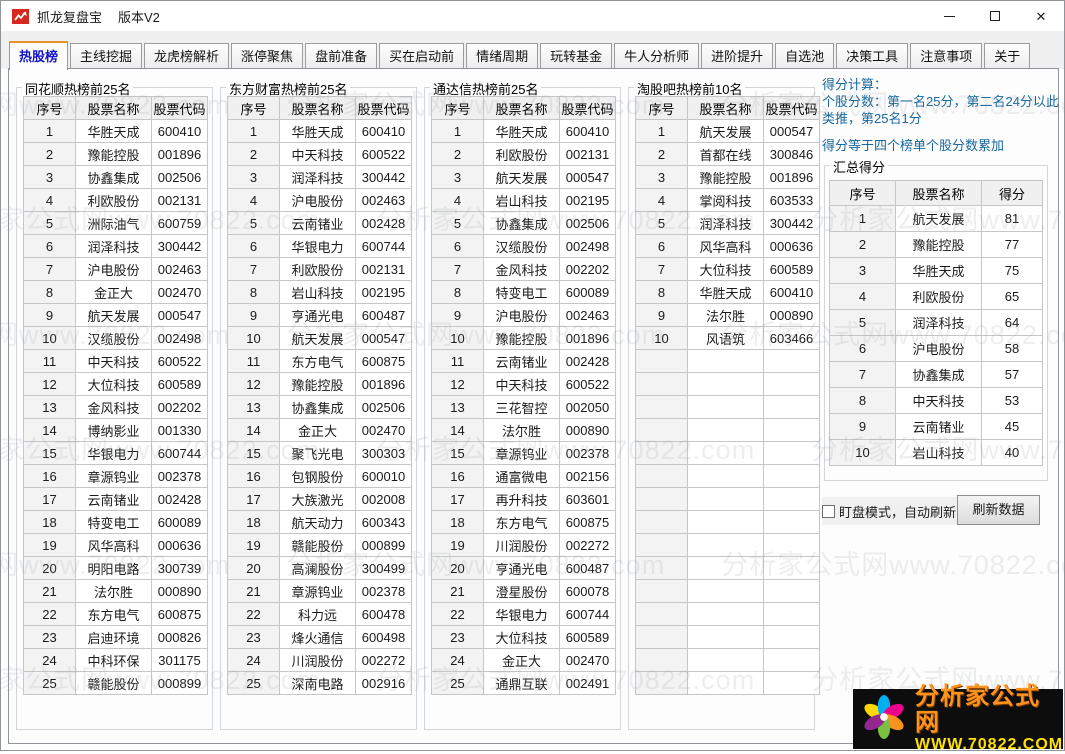 The width and height of the screenshot is (1065, 754). I want to click on table-row: 25 通鼎互联 002491, so click(523, 683).